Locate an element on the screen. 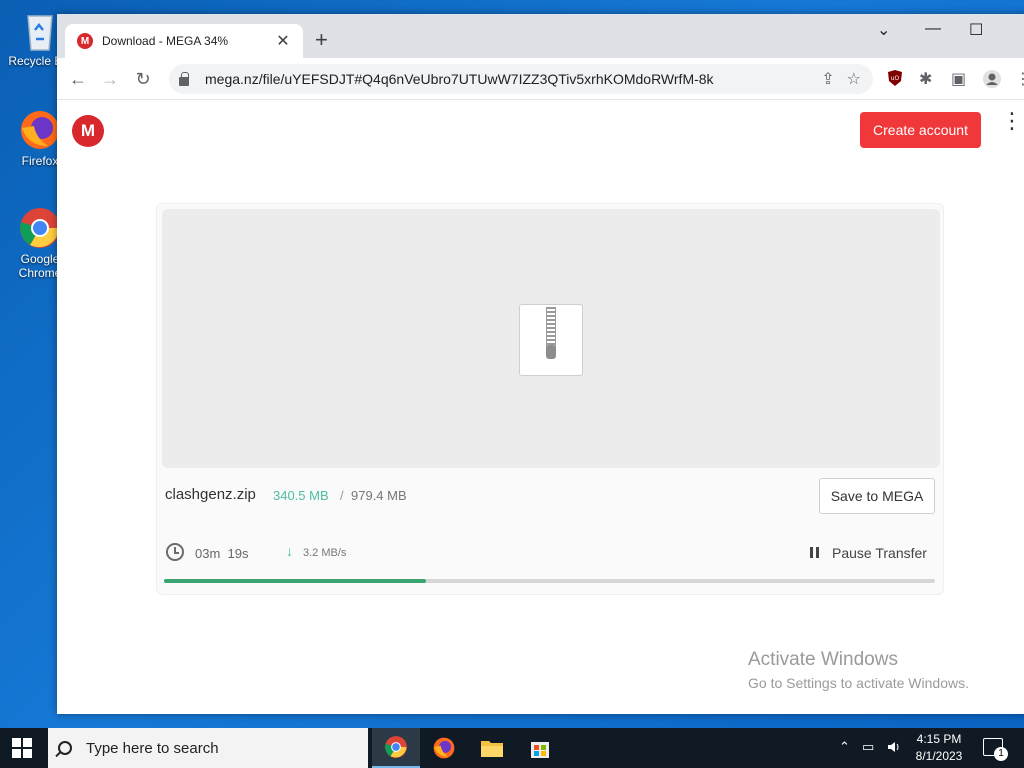 This screenshot has width=1024, height=768. total-size: 979.4 MB is located at coordinates (379, 495).